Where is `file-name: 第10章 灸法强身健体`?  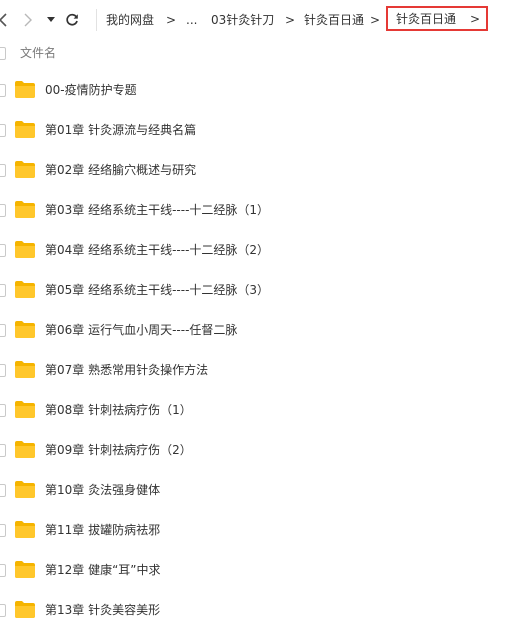 file-name: 第10章 灸法强身健体 is located at coordinates (103, 490).